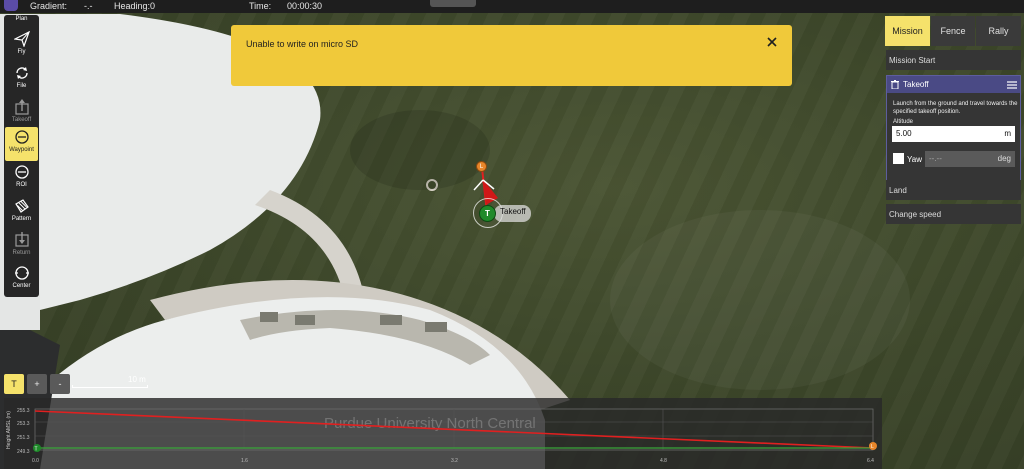 The height and width of the screenshot is (469, 1024). I want to click on tool-label: Fly, so click(21, 52).